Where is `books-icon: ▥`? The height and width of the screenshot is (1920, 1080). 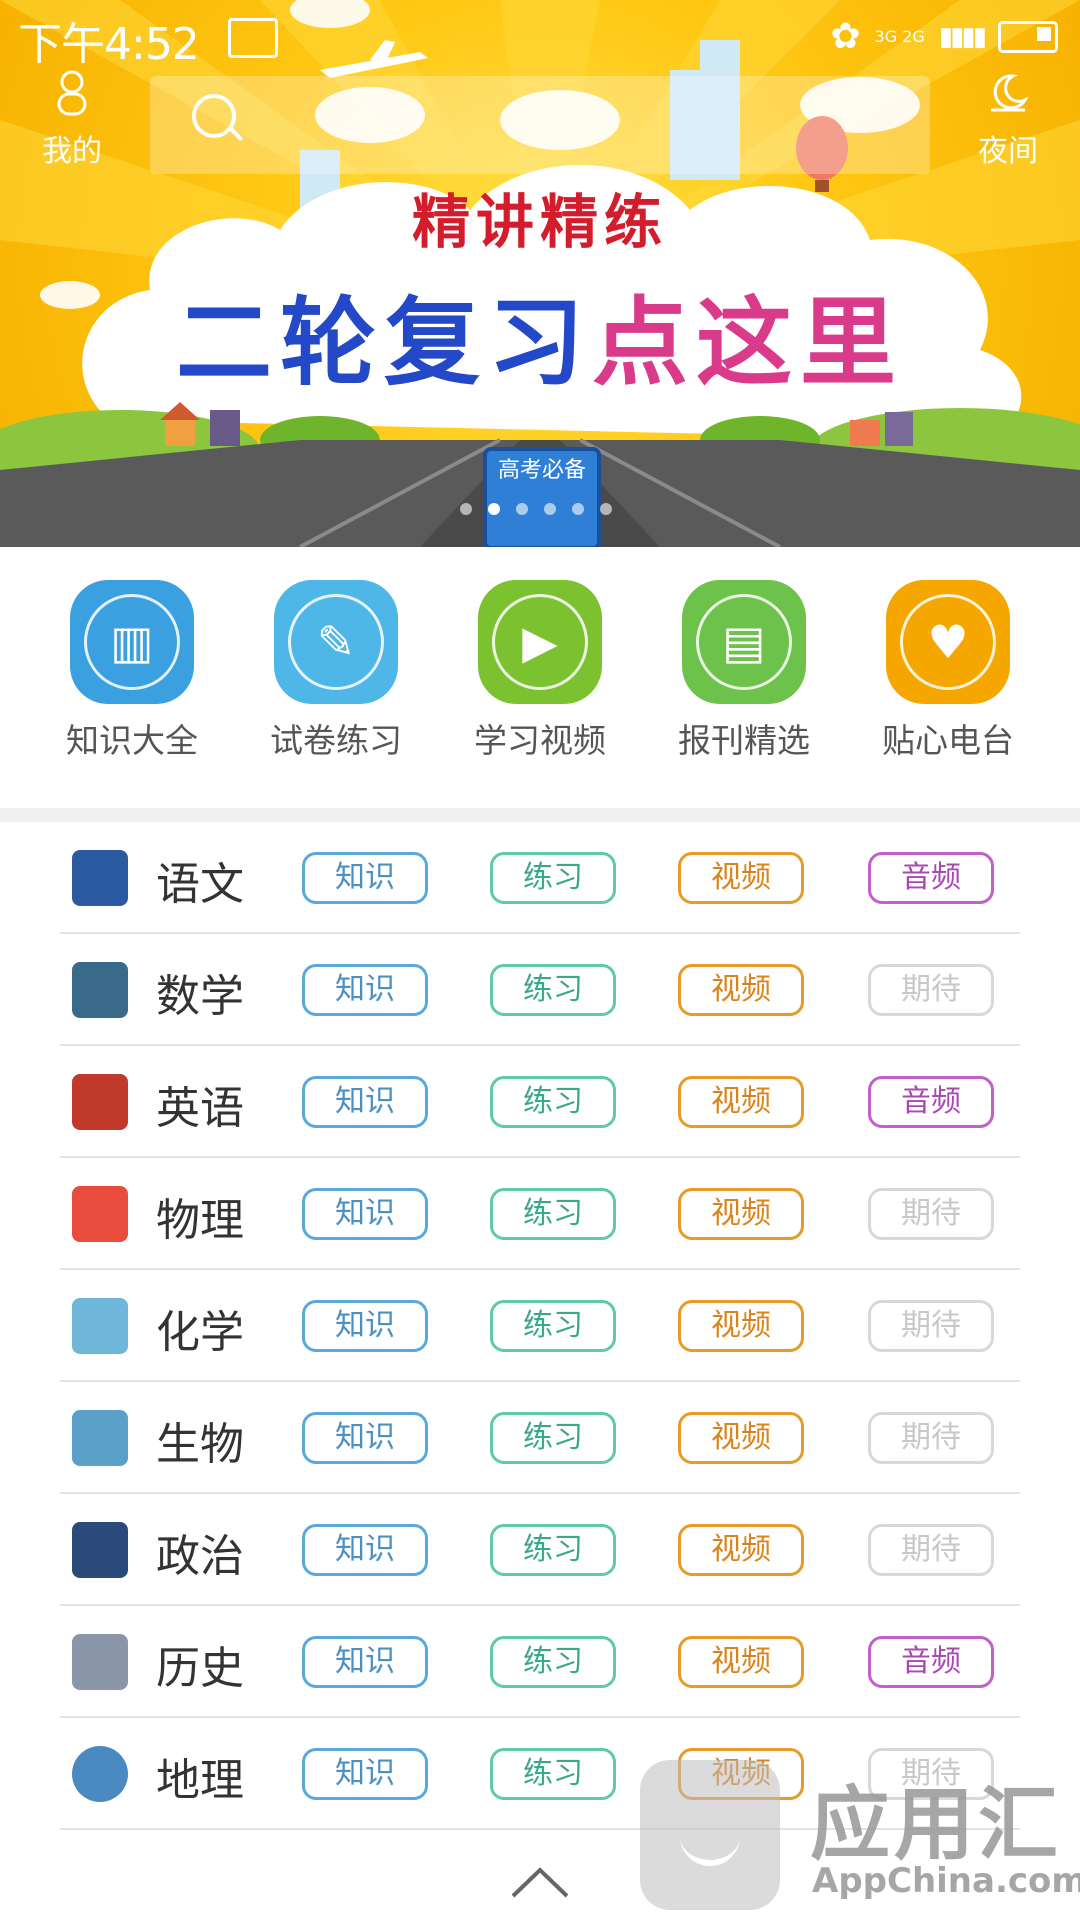 books-icon: ▥ is located at coordinates (132, 642).